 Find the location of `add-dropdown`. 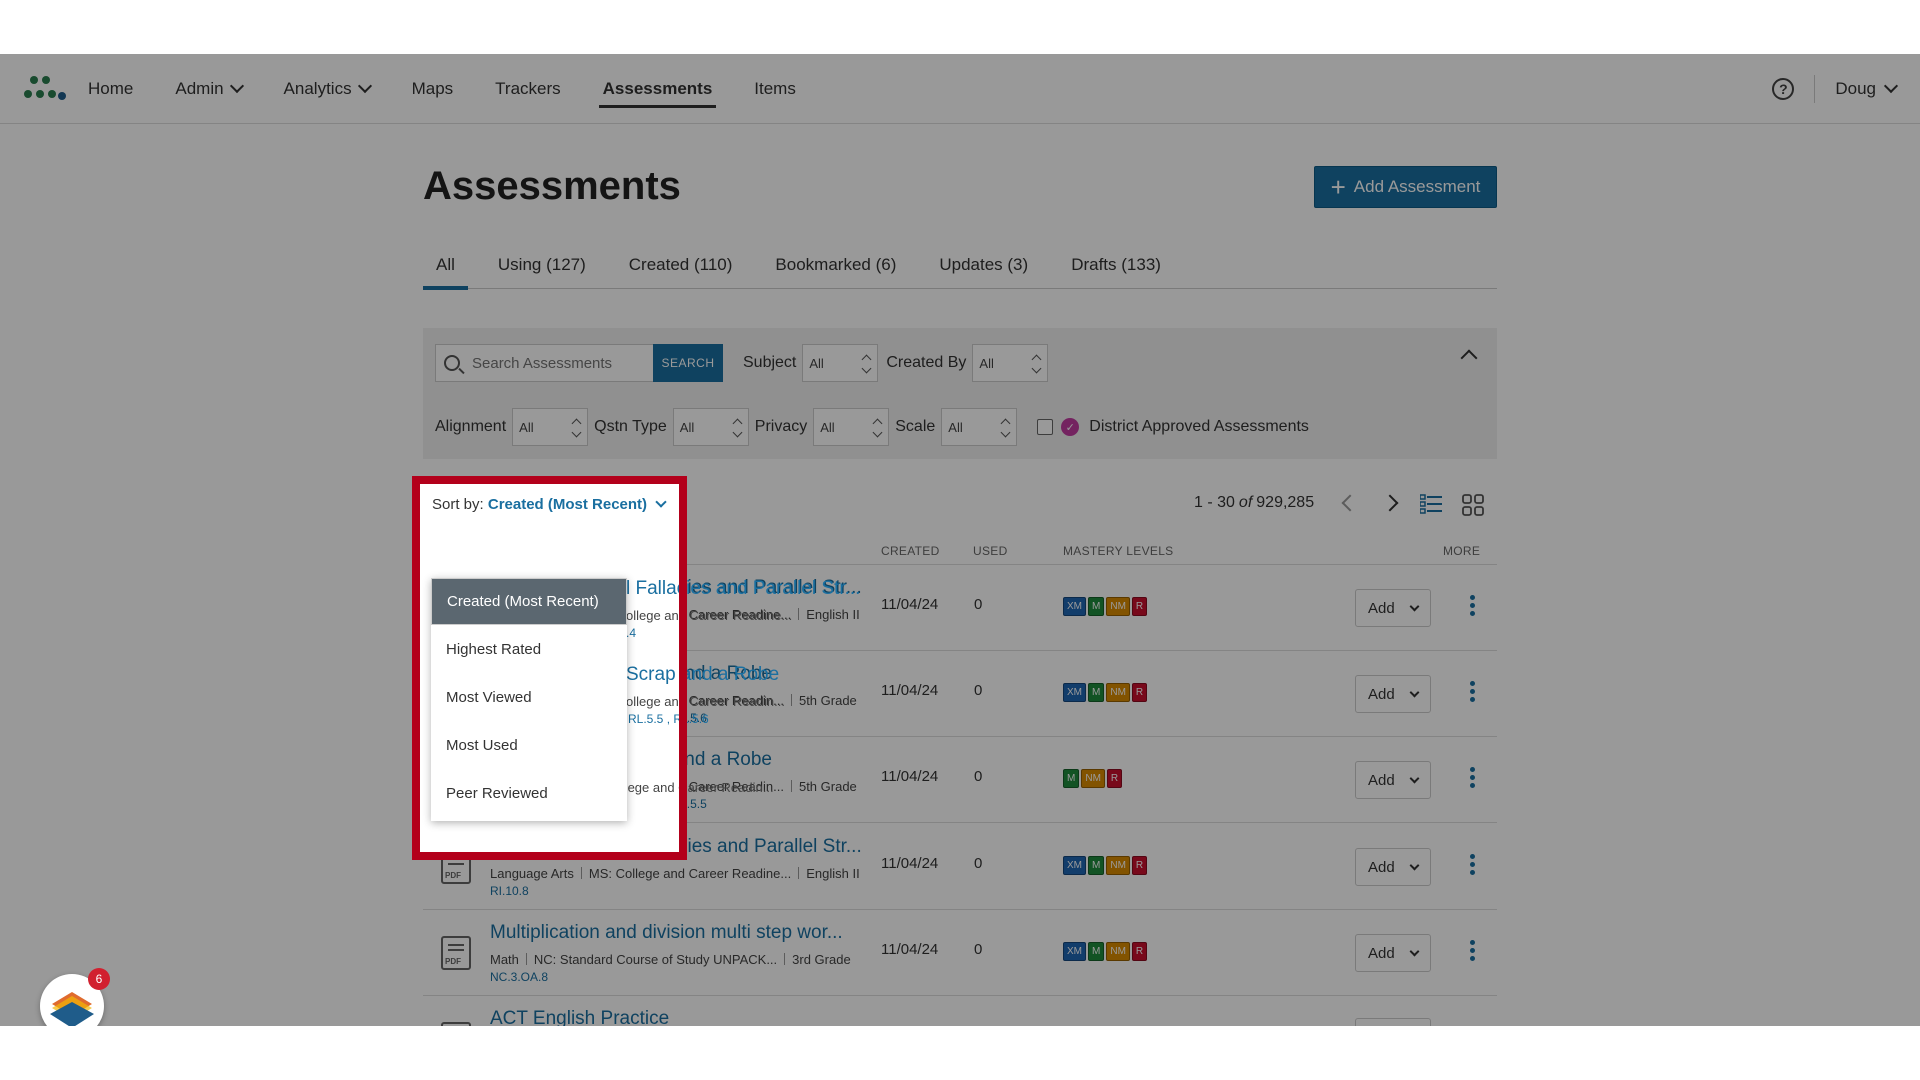

add-dropdown is located at coordinates (1393, 1022).